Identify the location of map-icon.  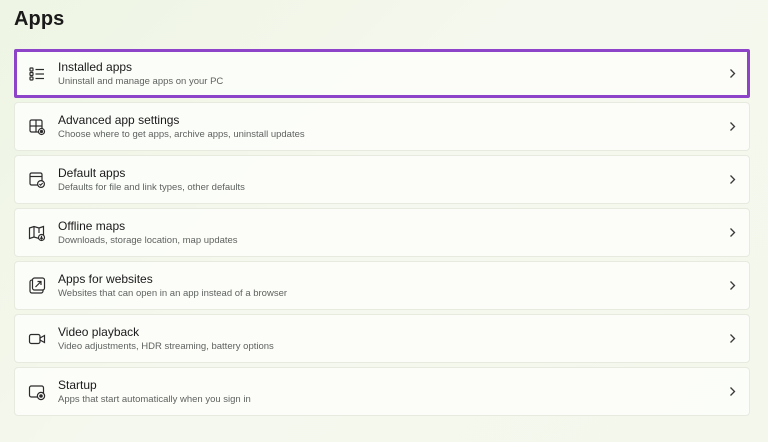
(37, 233).